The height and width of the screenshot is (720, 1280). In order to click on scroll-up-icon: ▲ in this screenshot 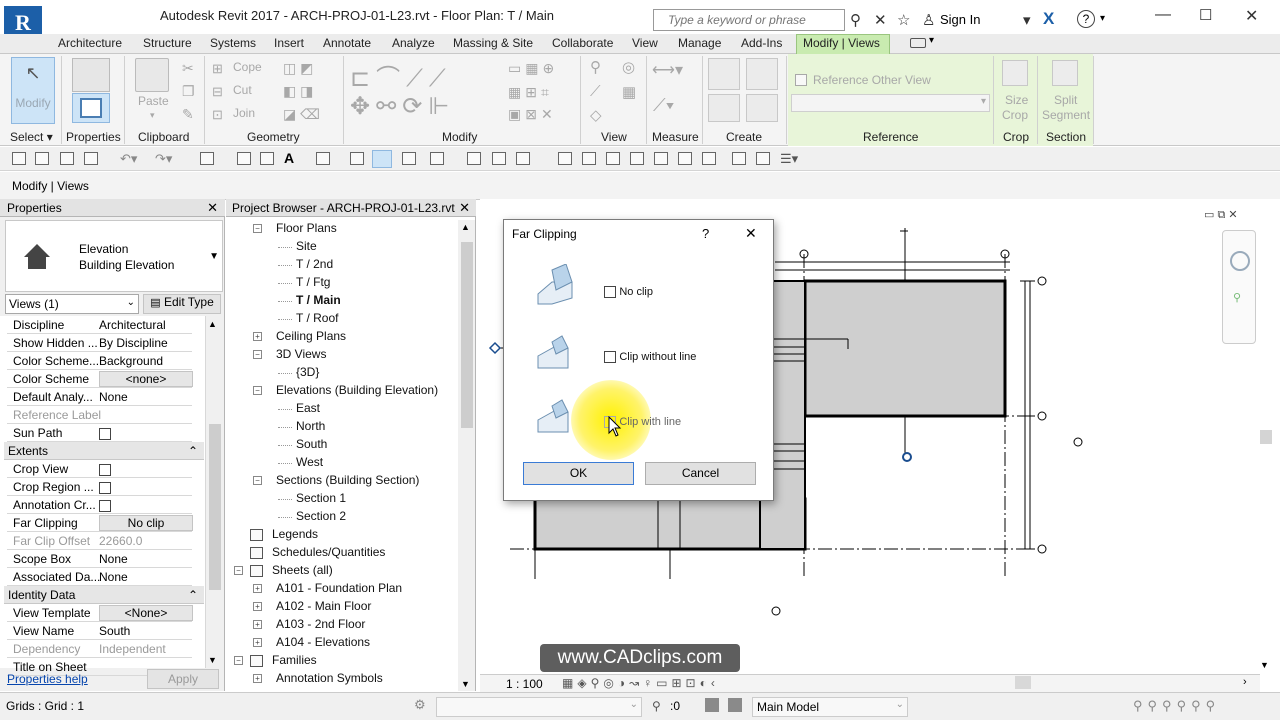, I will do `click(212, 324)`.